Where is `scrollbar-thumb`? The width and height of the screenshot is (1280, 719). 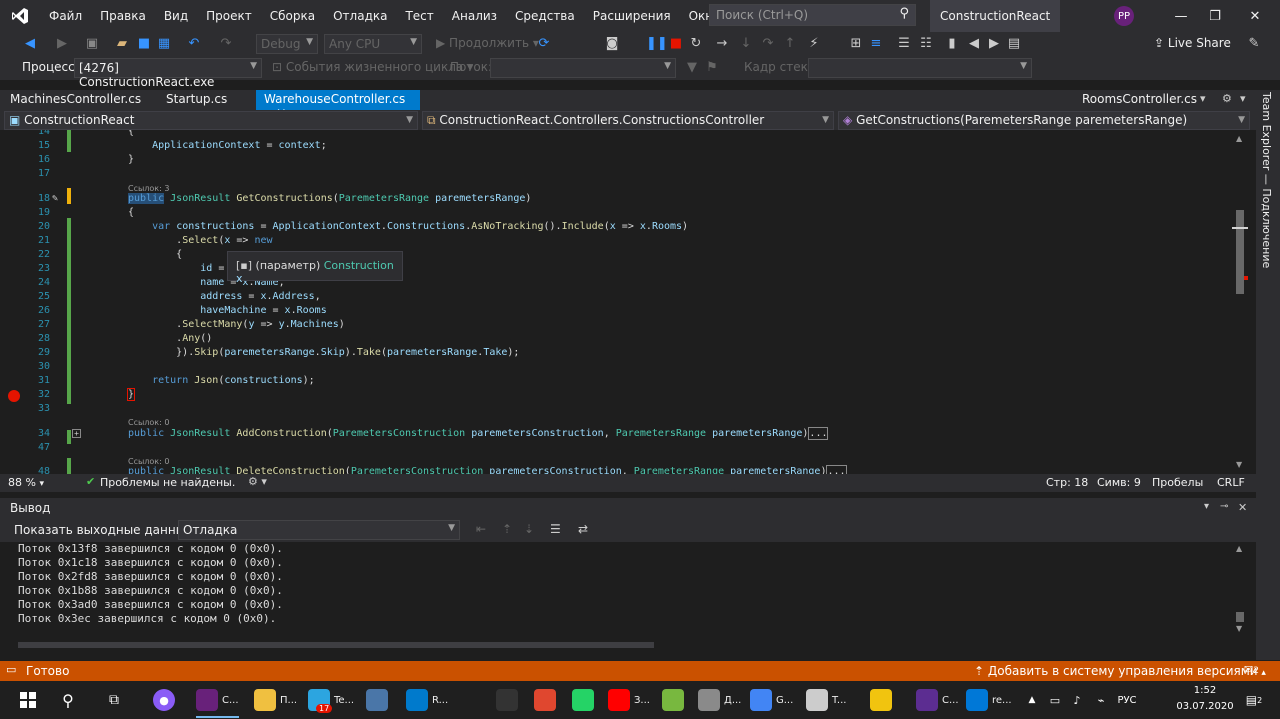
scrollbar-thumb is located at coordinates (1240, 617).